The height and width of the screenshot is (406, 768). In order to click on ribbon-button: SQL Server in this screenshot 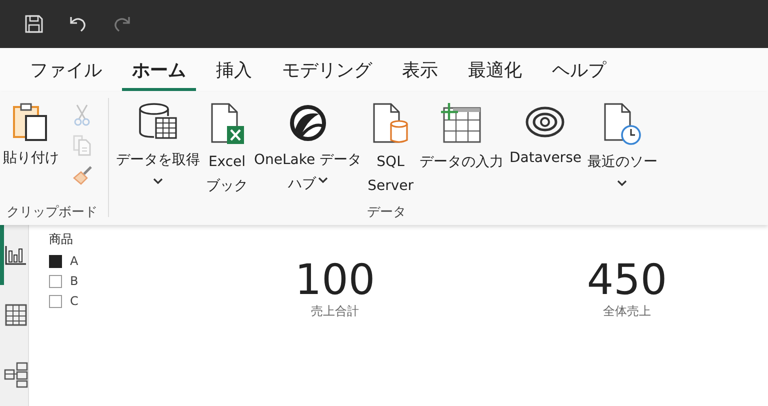, I will do `click(390, 151)`.